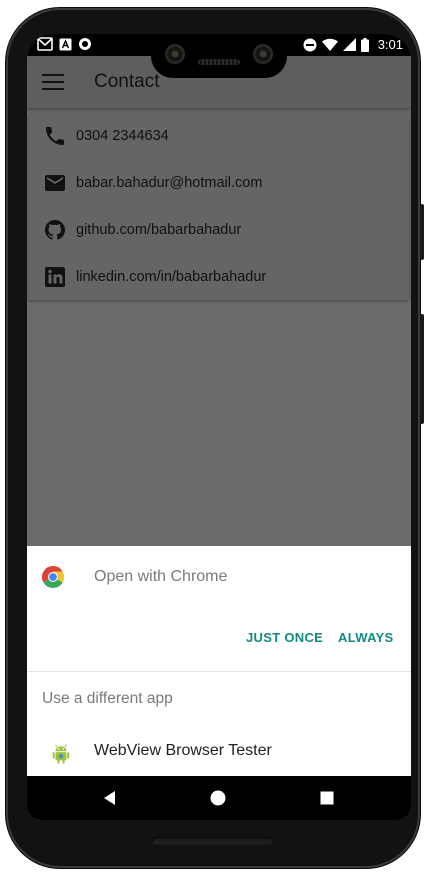  I want to click on earpiece-speaker, so click(219, 62).